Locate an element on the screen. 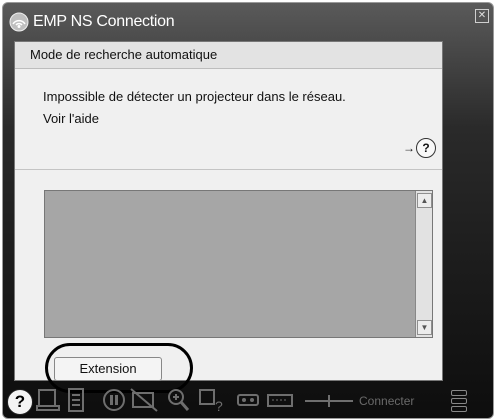 The height and width of the screenshot is (419, 494). pause-icon is located at coordinates (114, 400).